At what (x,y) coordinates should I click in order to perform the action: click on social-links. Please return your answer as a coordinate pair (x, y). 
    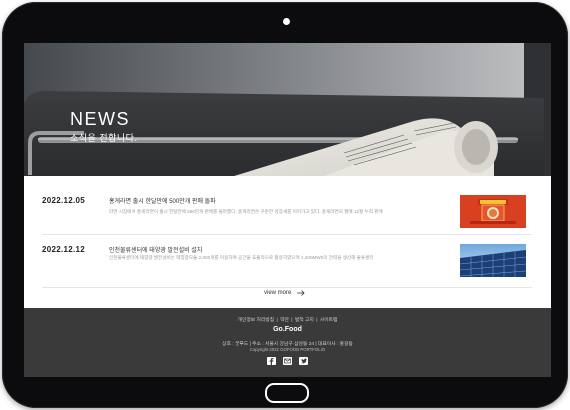
    Looking at the image, I should click on (287, 361).